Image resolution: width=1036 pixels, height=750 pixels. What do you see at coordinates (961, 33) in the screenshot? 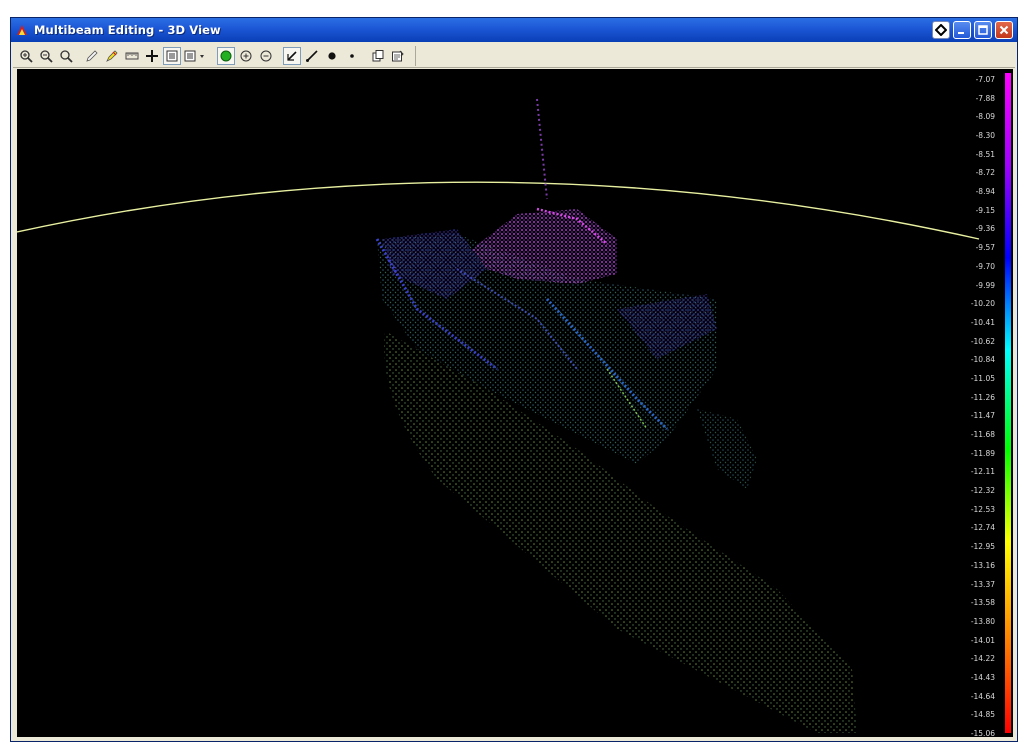
I see `minimize-icon` at bounding box center [961, 33].